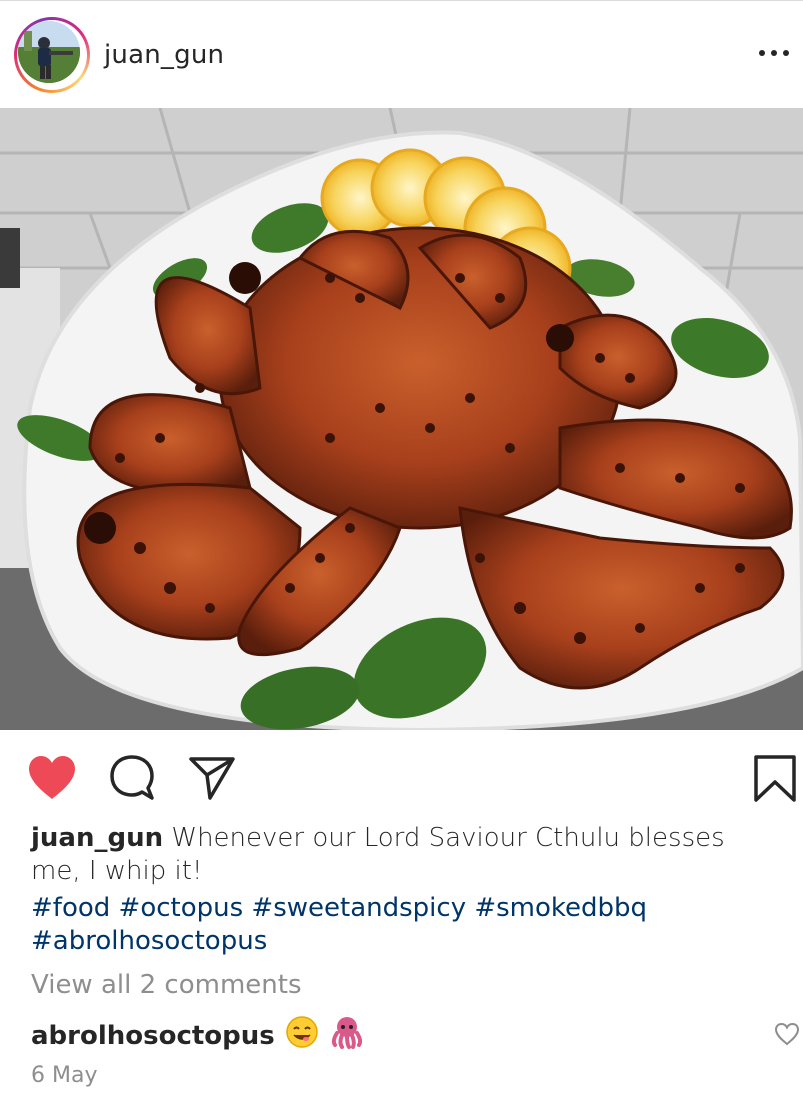 Image resolution: width=803 pixels, height=1119 pixels. Describe the element at coordinates (164, 55) in the screenshot. I see `post-username: juan_gun` at that location.